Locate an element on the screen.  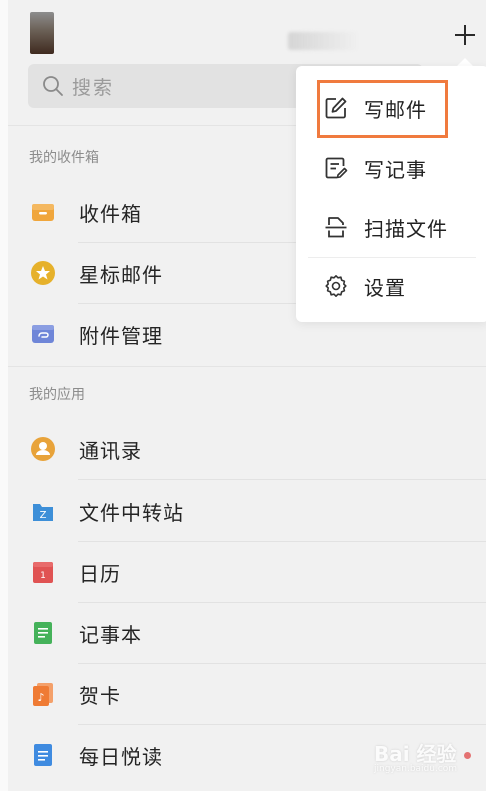
menu-item-label: 设置 is located at coordinates (385, 287).